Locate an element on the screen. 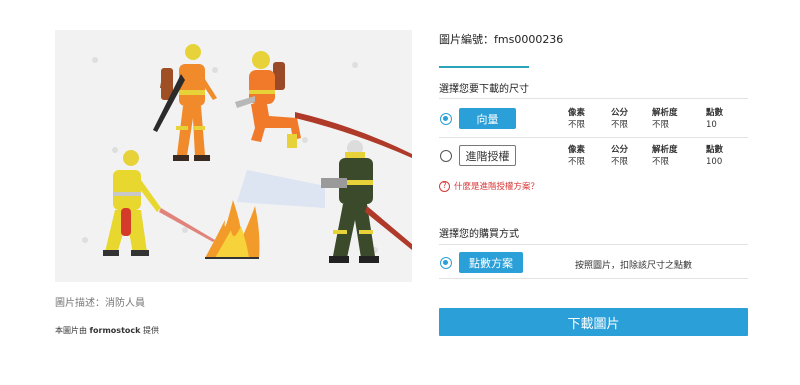 This screenshot has width=800, height=385. spec-points: 點數 100 is located at coordinates (715, 156).